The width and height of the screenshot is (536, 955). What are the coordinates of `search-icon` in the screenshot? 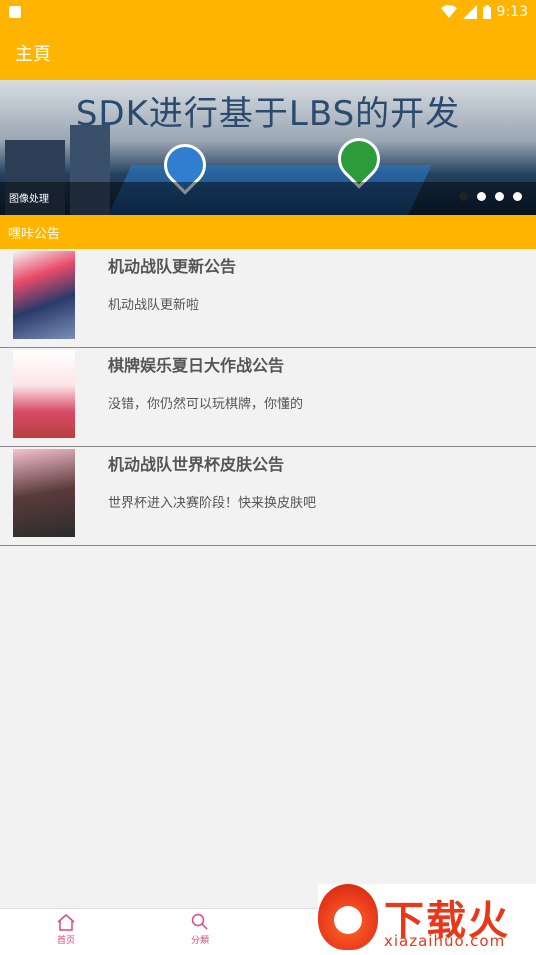 It's located at (199, 921).